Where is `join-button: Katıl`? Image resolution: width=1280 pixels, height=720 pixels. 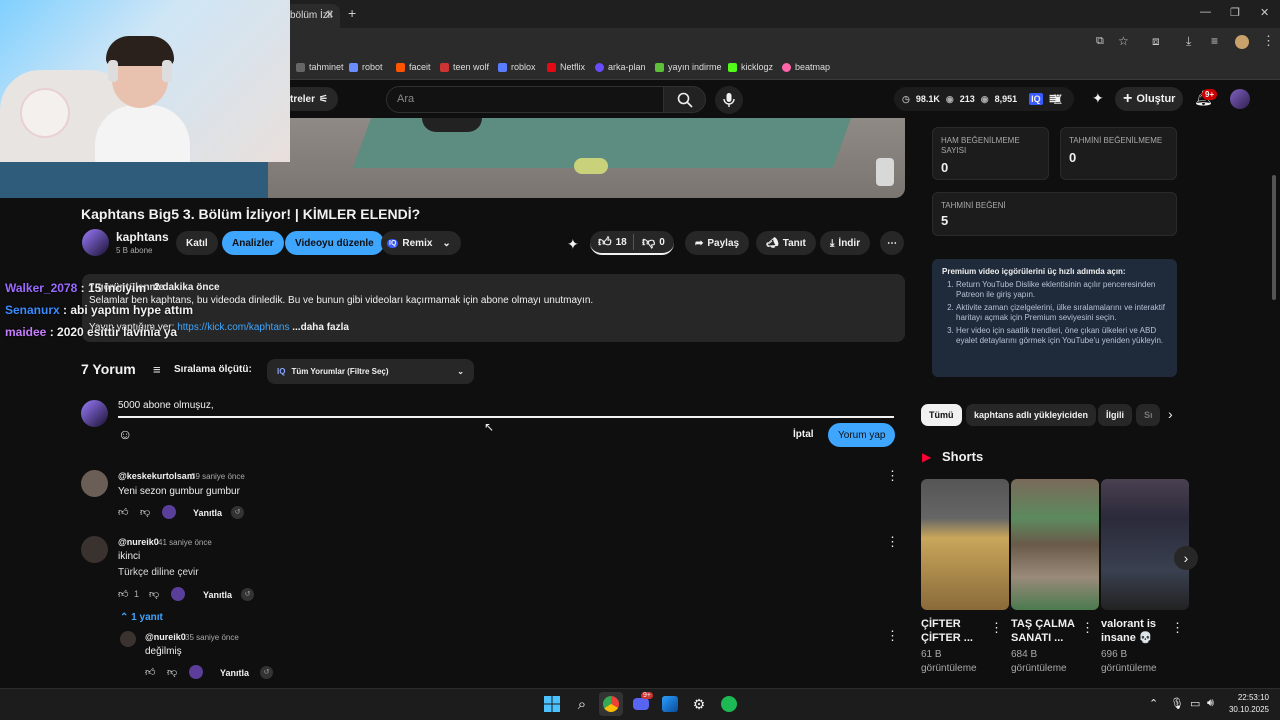
join-button: Katıl is located at coordinates (197, 243).